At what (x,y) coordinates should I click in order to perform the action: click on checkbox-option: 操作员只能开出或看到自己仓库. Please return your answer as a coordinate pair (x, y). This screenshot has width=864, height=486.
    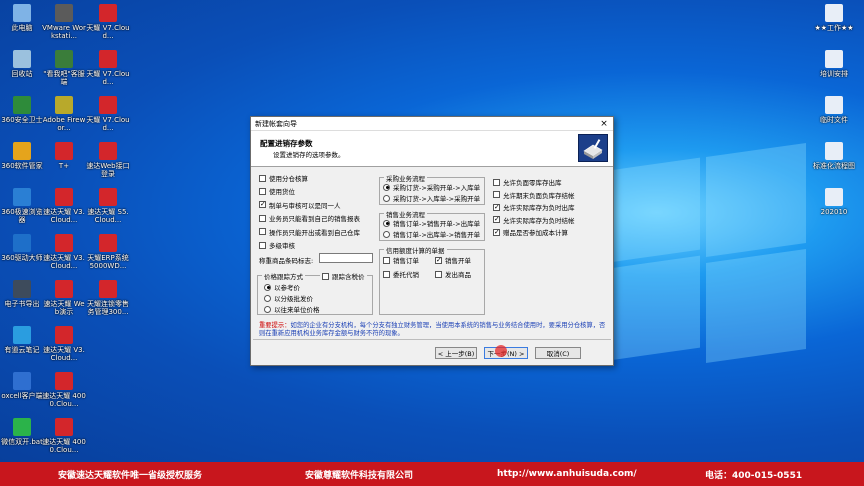
    Looking at the image, I should click on (309, 232).